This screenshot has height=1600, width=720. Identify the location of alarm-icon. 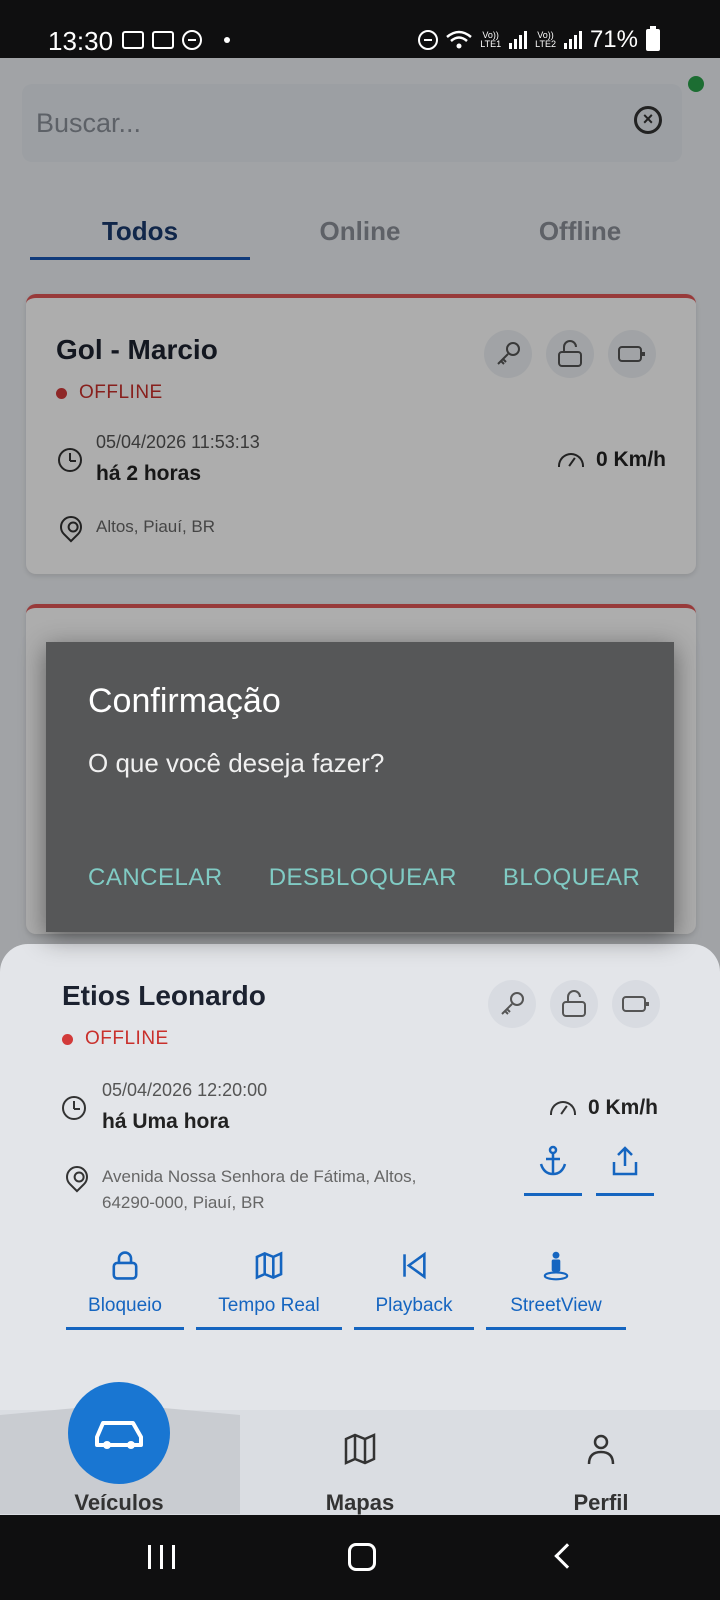
(428, 40).